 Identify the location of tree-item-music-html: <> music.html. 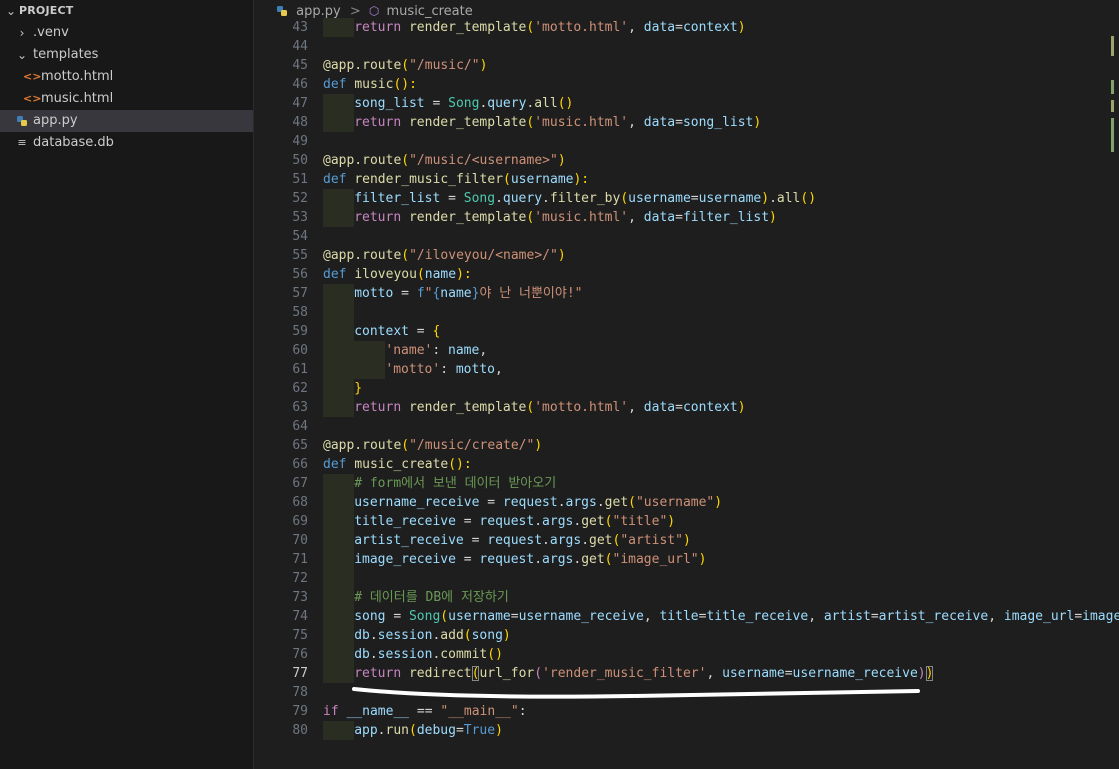
(126, 99).